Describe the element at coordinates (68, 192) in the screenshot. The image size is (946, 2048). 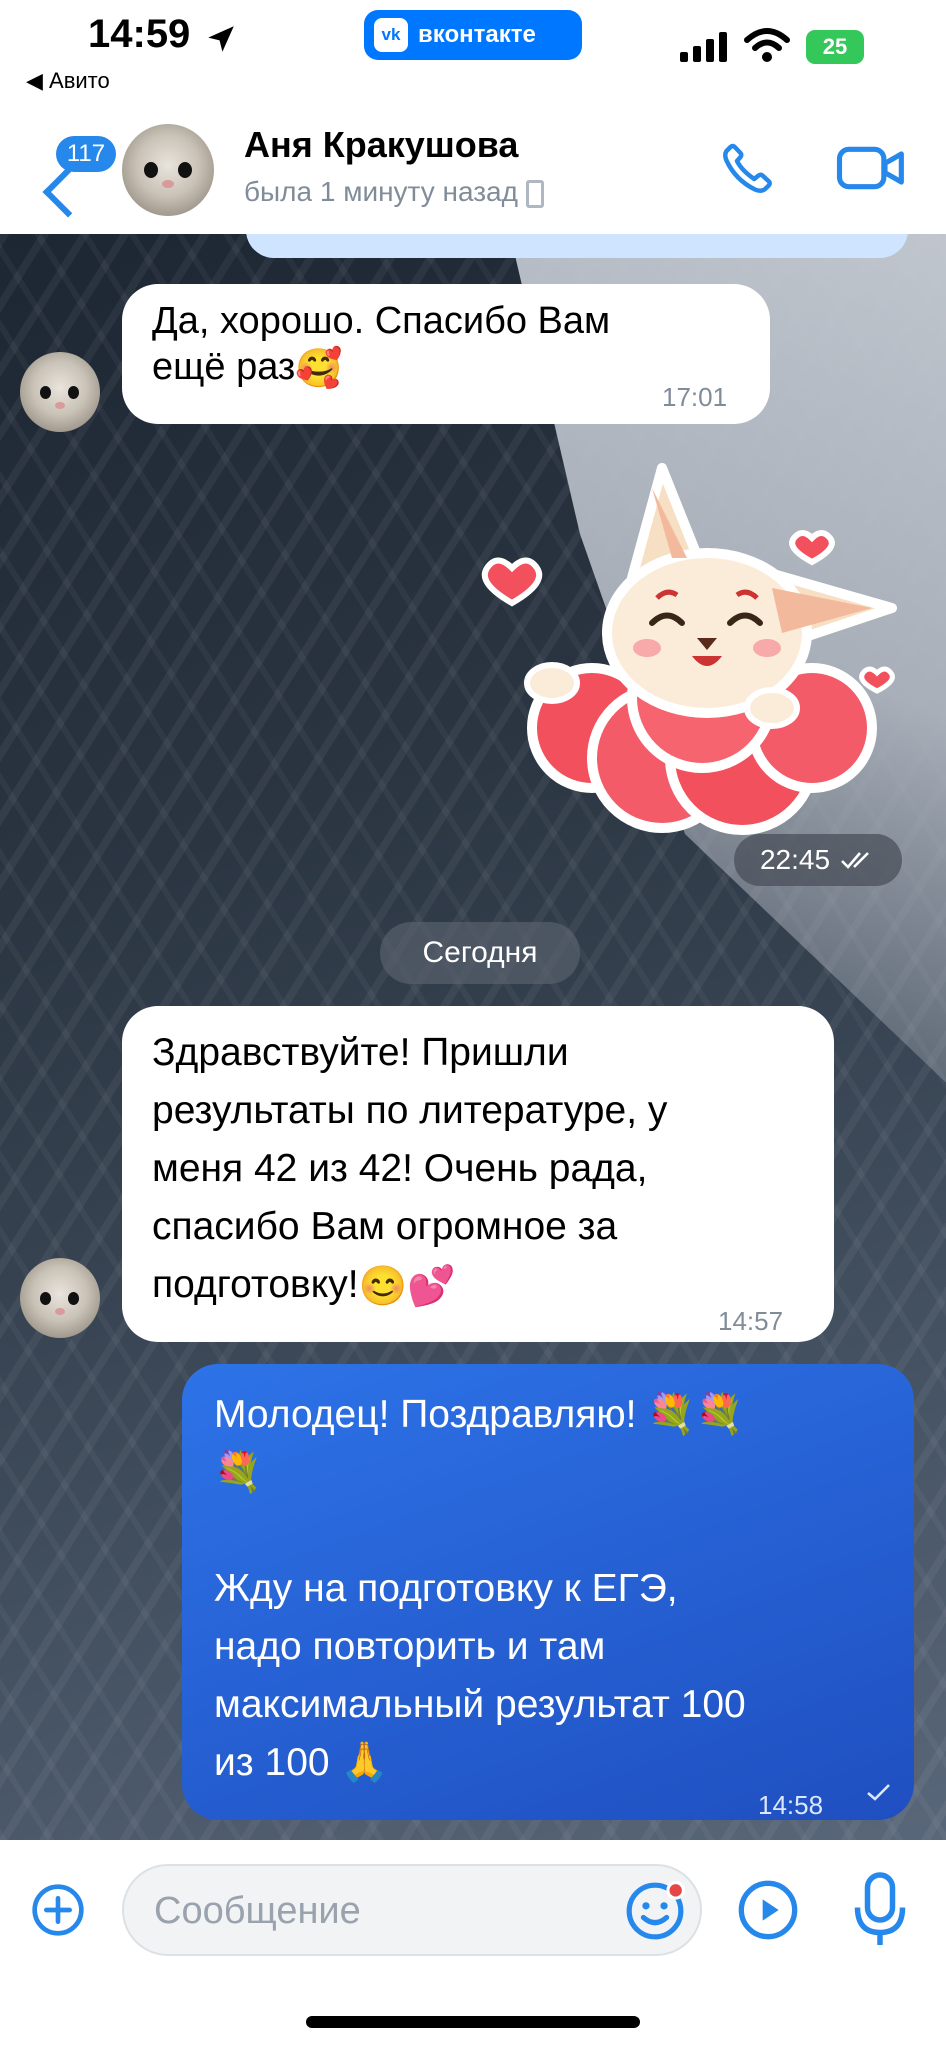
I see `back-chevron-icon` at that location.